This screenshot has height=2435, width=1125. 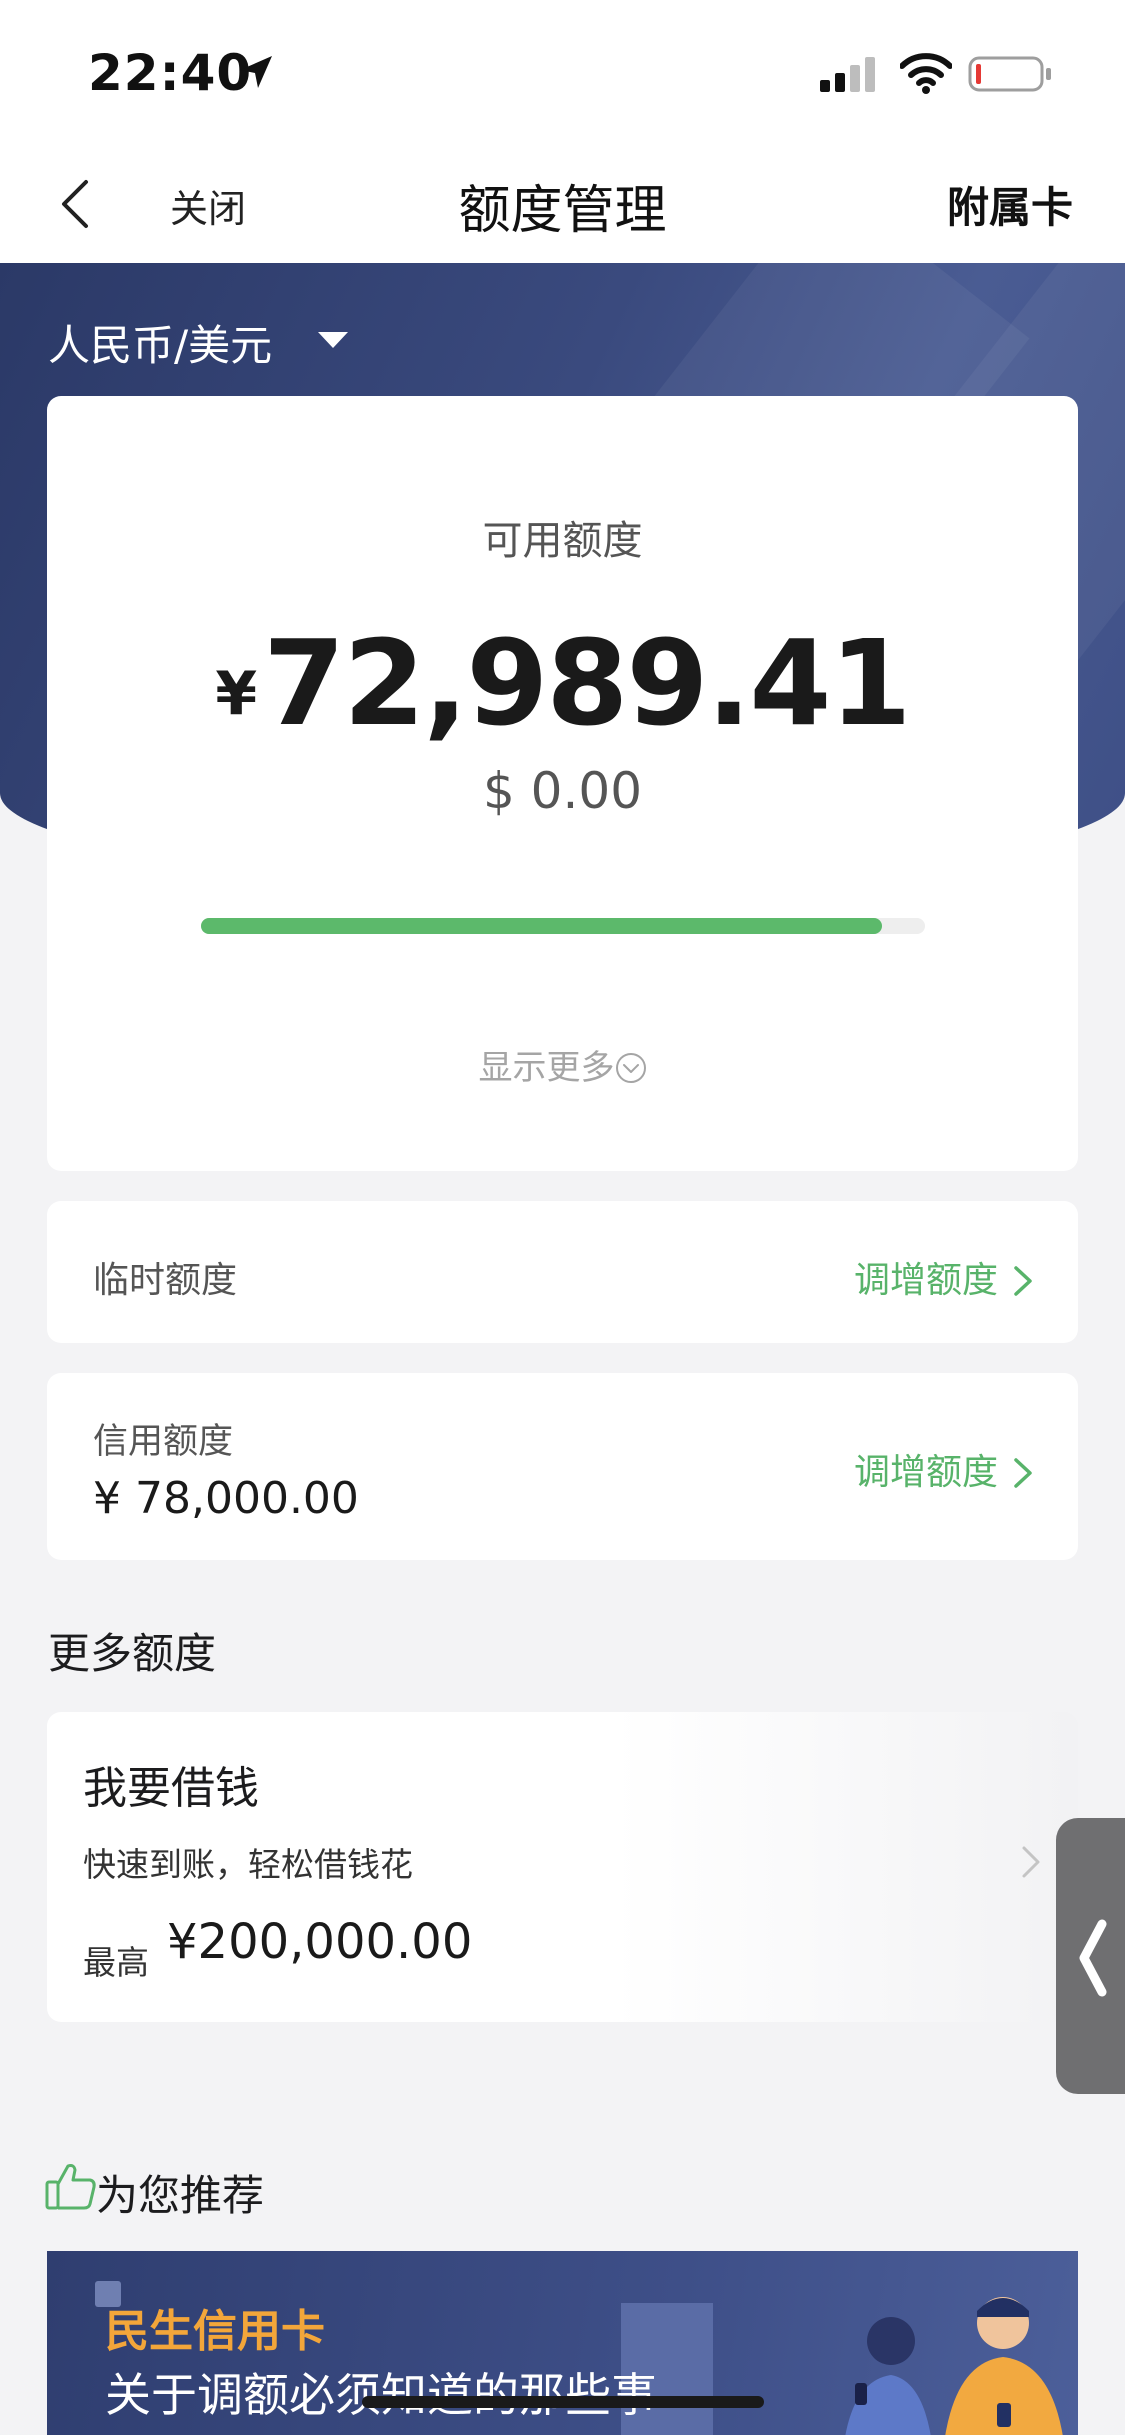 What do you see at coordinates (236, 694) in the screenshot?
I see `currency-symbol: ¥` at bounding box center [236, 694].